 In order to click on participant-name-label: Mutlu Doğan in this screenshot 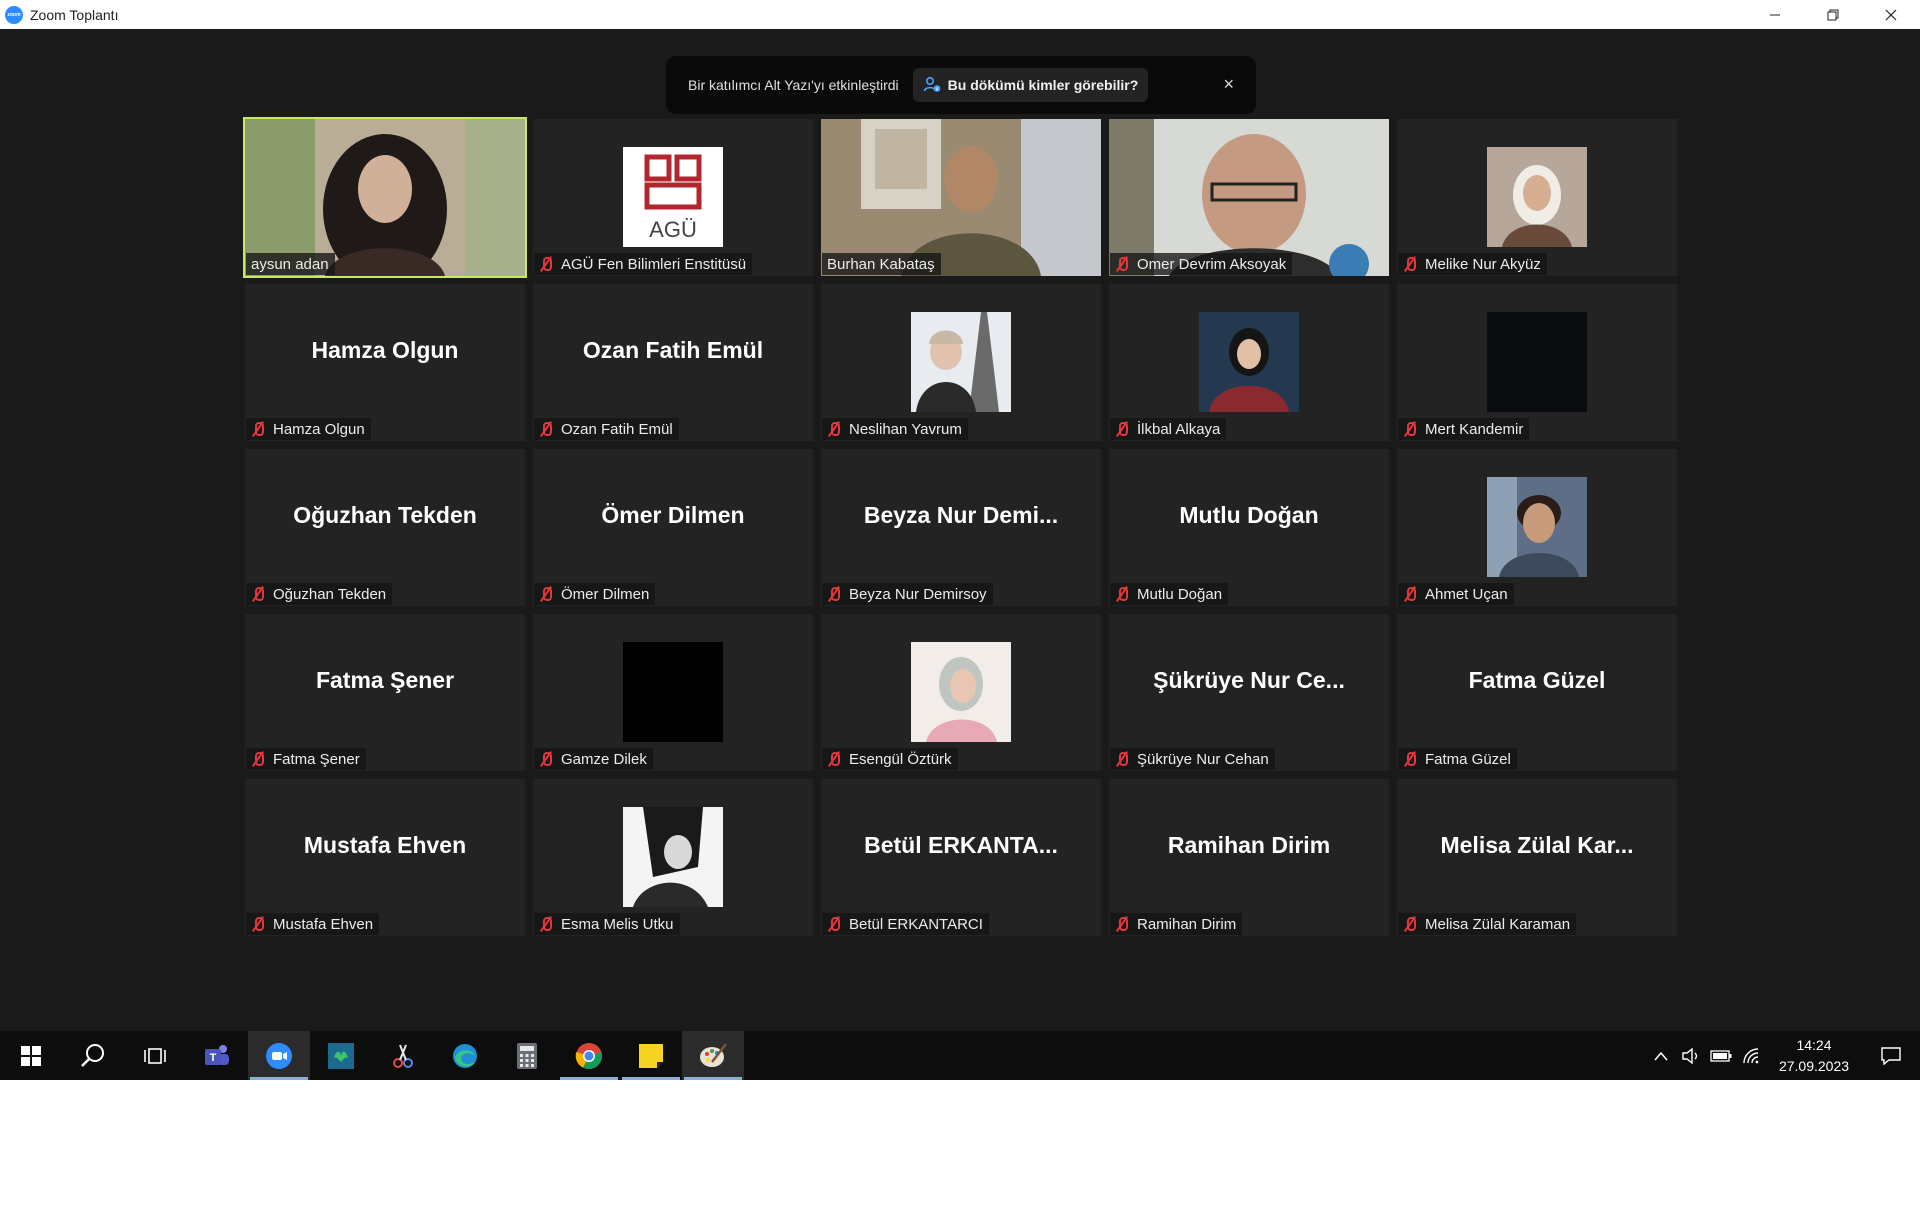, I will do `click(1169, 594)`.